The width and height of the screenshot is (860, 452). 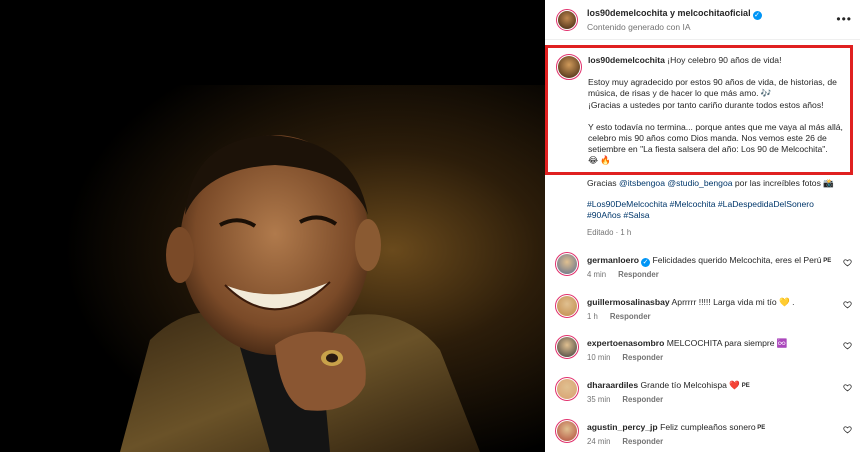 I want to click on mention-itsbengoa: @itsbengoa, so click(x=642, y=183).